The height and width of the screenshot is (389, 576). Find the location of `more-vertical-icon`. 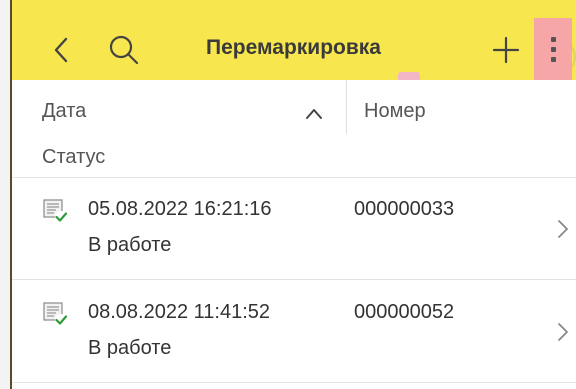

more-vertical-icon is located at coordinates (553, 49).